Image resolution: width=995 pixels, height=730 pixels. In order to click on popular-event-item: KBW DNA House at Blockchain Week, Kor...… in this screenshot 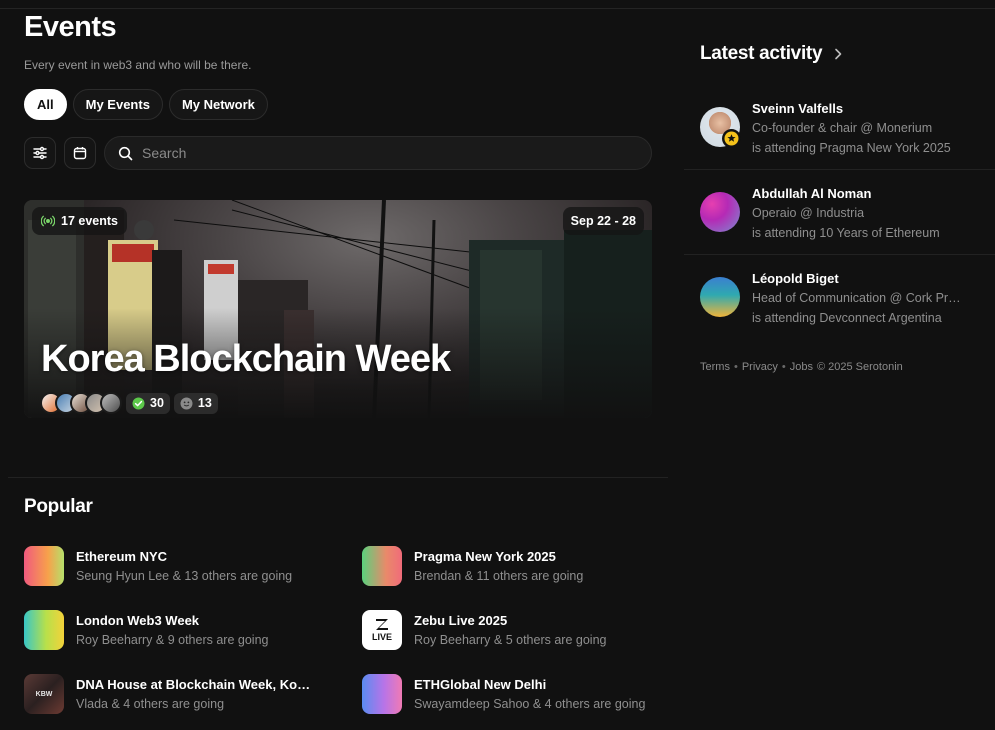, I will do `click(174, 694)`.